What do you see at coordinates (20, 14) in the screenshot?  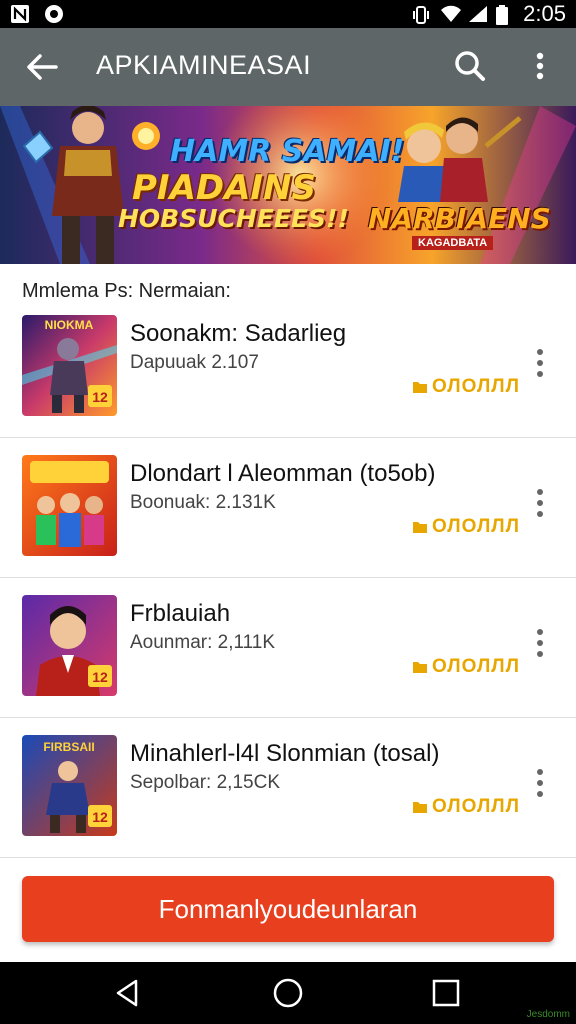 I see `n-notification-icon` at bounding box center [20, 14].